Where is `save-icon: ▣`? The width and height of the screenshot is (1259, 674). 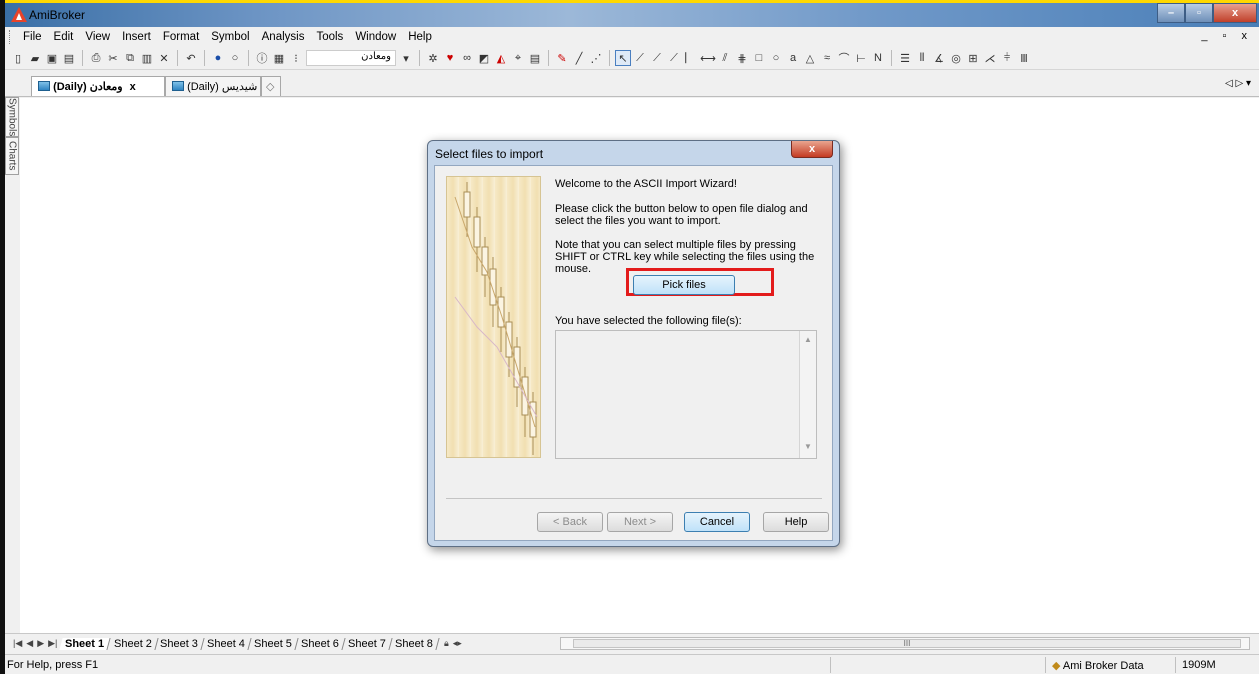
save-icon: ▣ is located at coordinates (52, 58).